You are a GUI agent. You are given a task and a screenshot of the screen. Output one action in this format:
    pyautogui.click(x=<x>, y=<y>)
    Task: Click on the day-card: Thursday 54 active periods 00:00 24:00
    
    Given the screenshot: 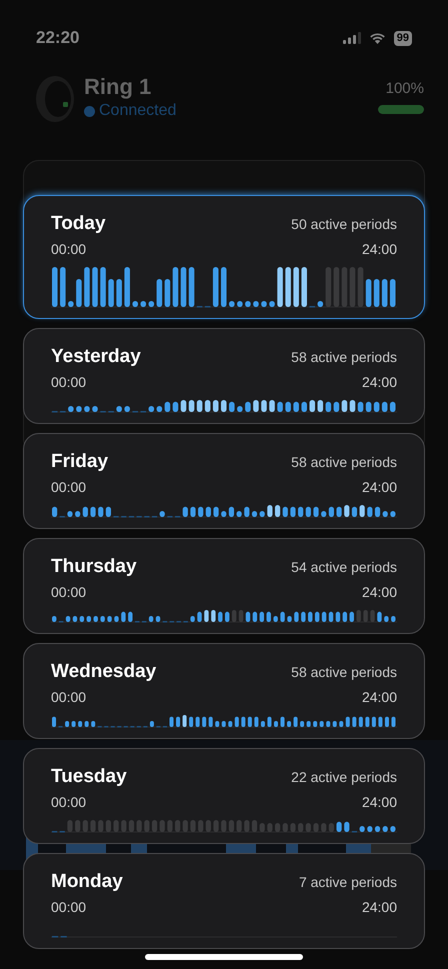 What is the action you would take?
    pyautogui.click(x=224, y=586)
    